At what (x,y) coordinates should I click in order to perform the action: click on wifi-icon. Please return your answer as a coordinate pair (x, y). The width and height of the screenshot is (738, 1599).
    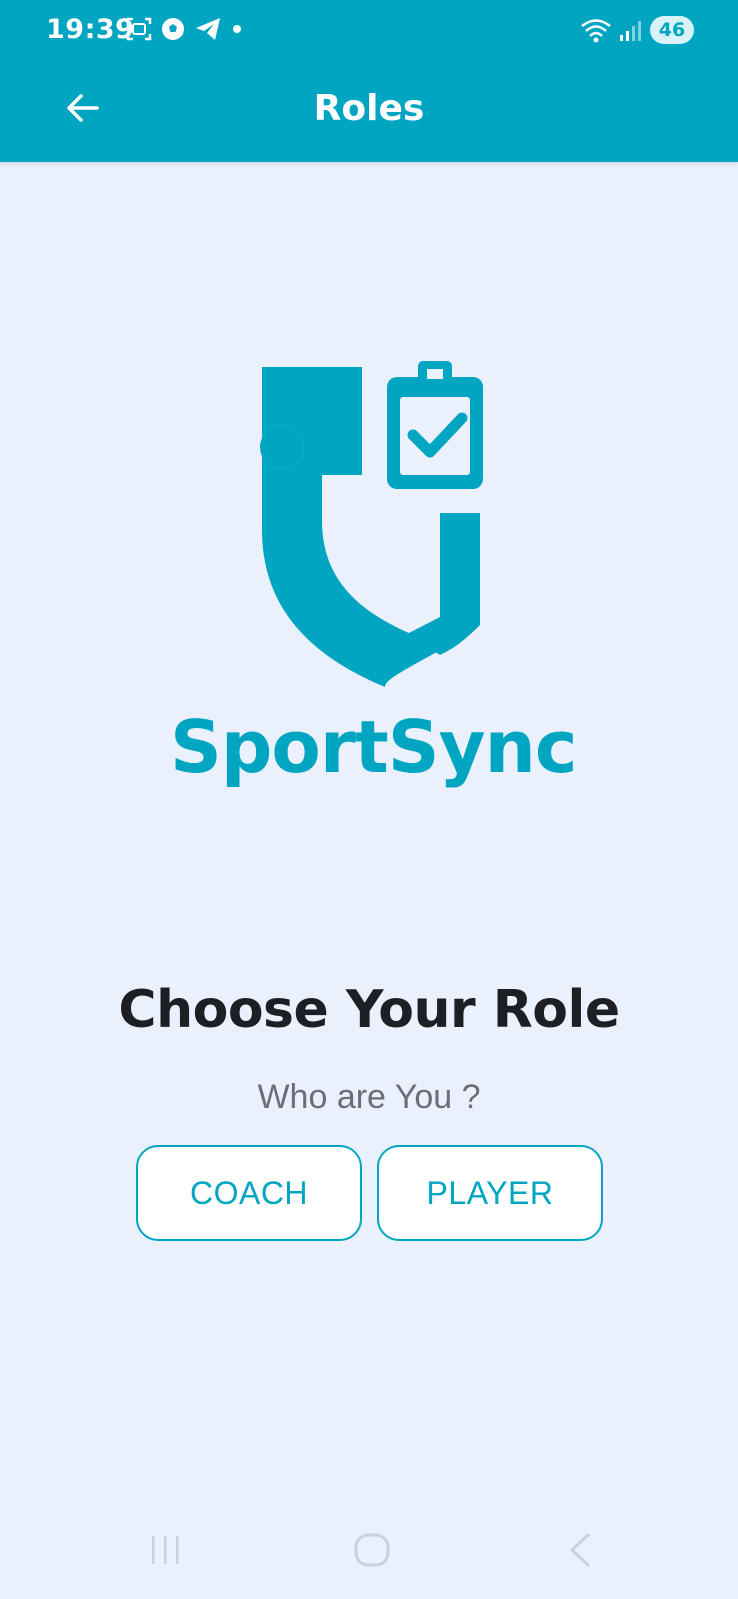
    Looking at the image, I should click on (596, 31).